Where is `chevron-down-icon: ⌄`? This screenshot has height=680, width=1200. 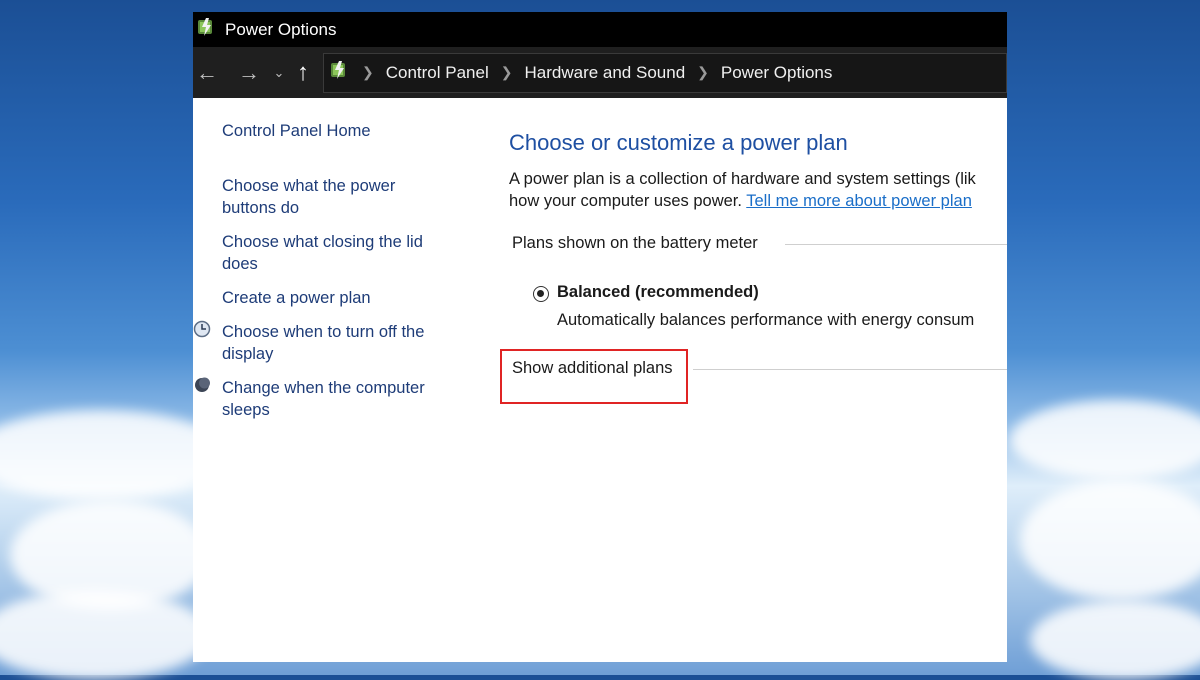
chevron-down-icon: ⌄ is located at coordinates (279, 73).